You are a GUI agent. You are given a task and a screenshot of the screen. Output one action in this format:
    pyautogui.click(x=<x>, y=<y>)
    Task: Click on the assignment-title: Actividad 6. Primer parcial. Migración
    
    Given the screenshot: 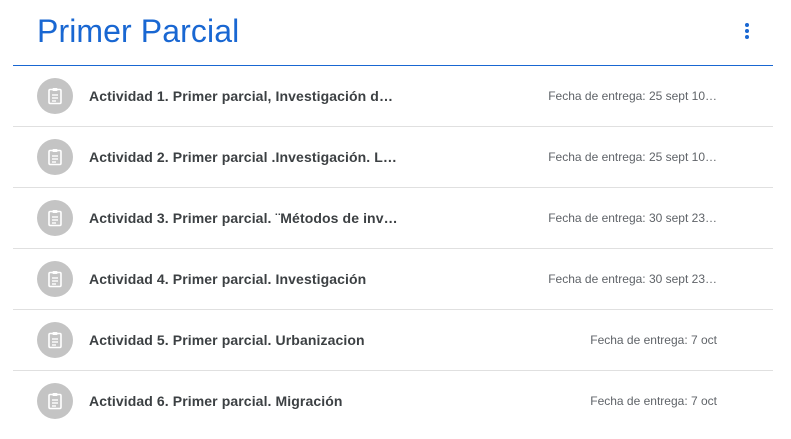 What is the action you would take?
    pyautogui.click(x=216, y=401)
    